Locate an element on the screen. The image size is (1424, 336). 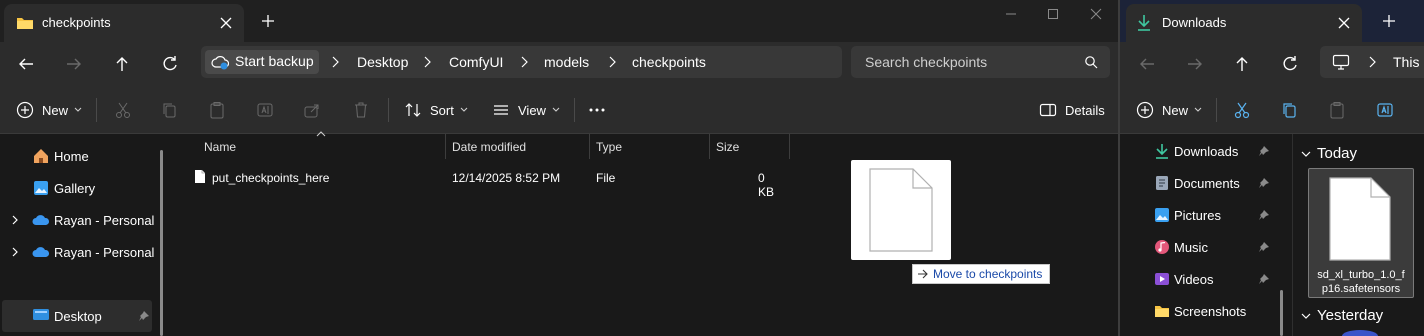
sidebar-item-label: Desktop is located at coordinates (78, 316).